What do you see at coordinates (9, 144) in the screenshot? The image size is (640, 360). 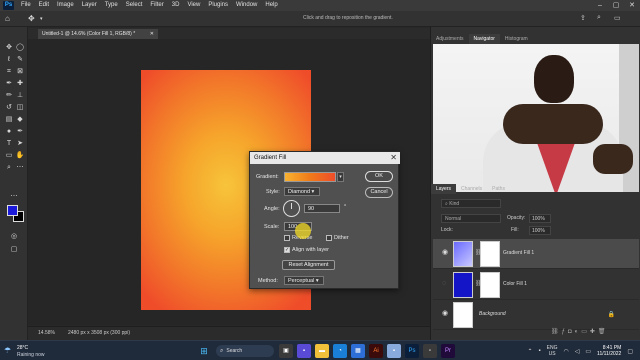 I see `type-icon: T` at bounding box center [9, 144].